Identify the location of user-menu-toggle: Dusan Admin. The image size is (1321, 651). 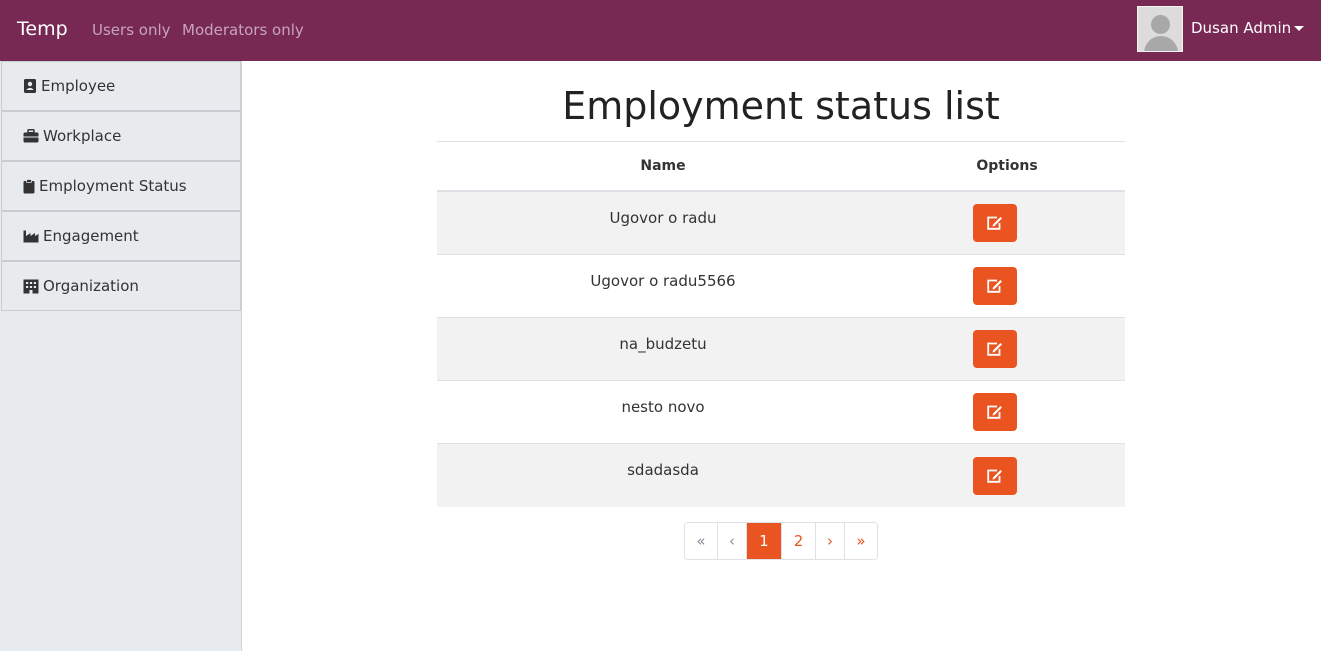
(1241, 28).